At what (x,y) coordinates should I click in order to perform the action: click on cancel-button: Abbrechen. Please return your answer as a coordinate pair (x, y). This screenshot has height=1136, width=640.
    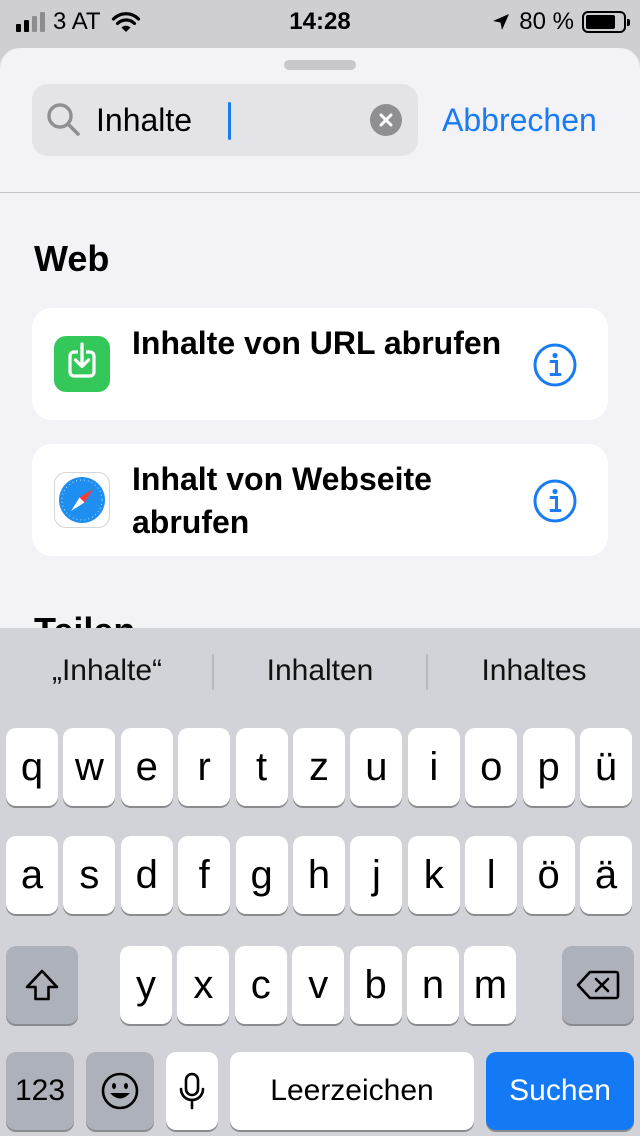
    Looking at the image, I should click on (519, 120).